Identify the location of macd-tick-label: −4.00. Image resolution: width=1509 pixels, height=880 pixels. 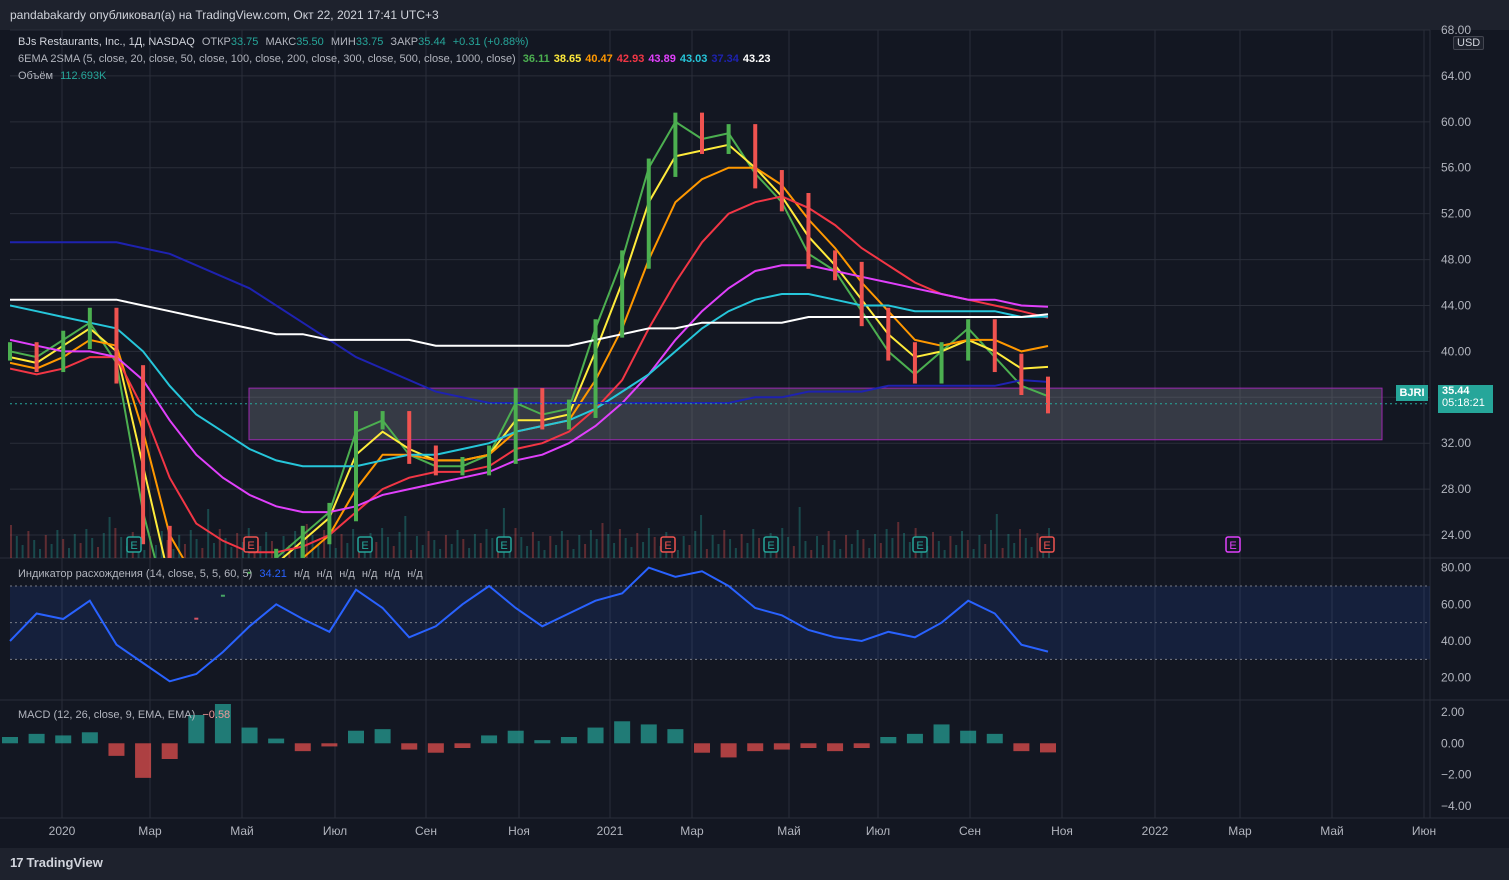
(1456, 806).